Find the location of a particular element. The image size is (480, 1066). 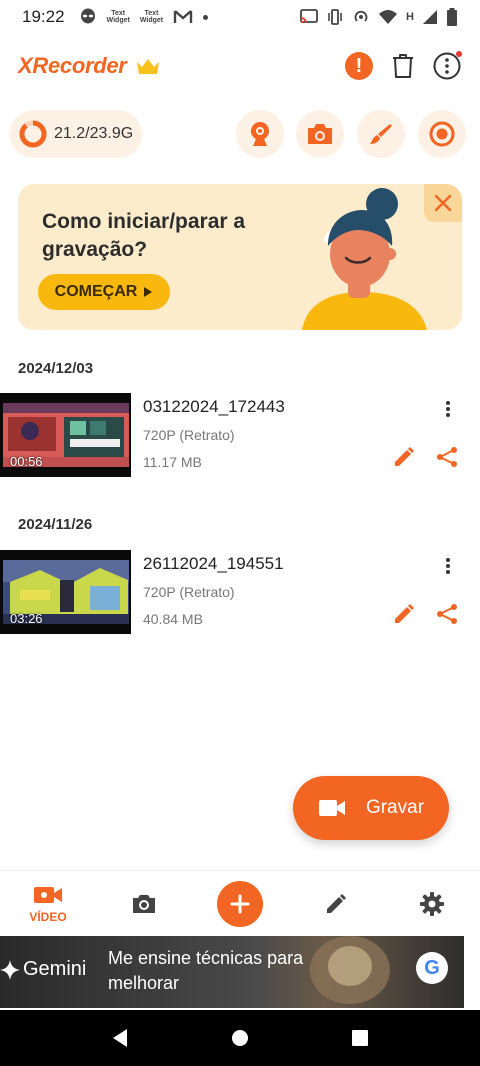

storage-text: 21.2/23.9G is located at coordinates (94, 133).